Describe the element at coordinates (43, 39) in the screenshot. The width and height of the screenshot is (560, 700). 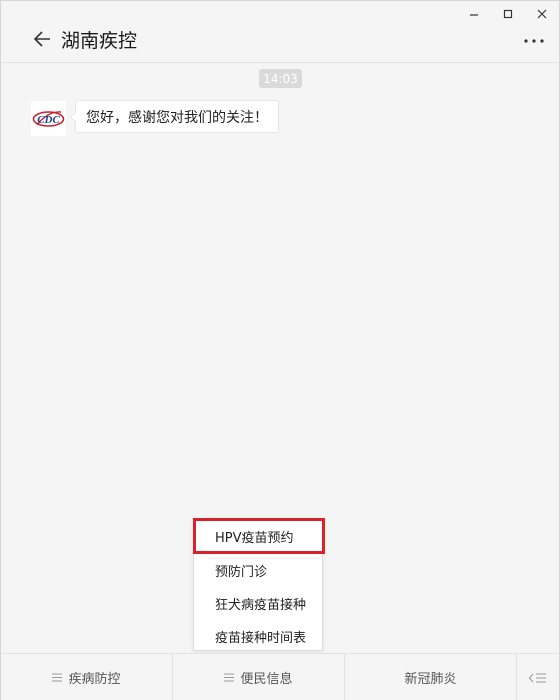
I see `arrow-left-icon` at that location.